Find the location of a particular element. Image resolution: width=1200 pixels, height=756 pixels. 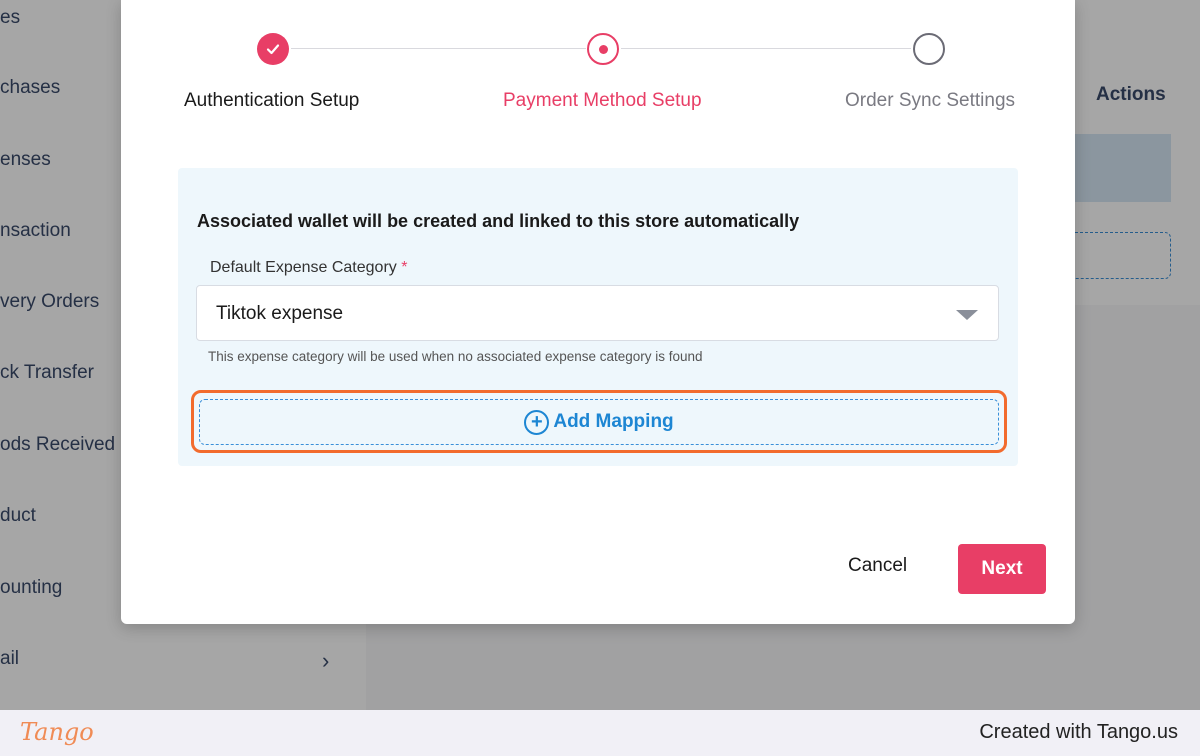

highlight-frame: + Add Mapping is located at coordinates (599, 421).